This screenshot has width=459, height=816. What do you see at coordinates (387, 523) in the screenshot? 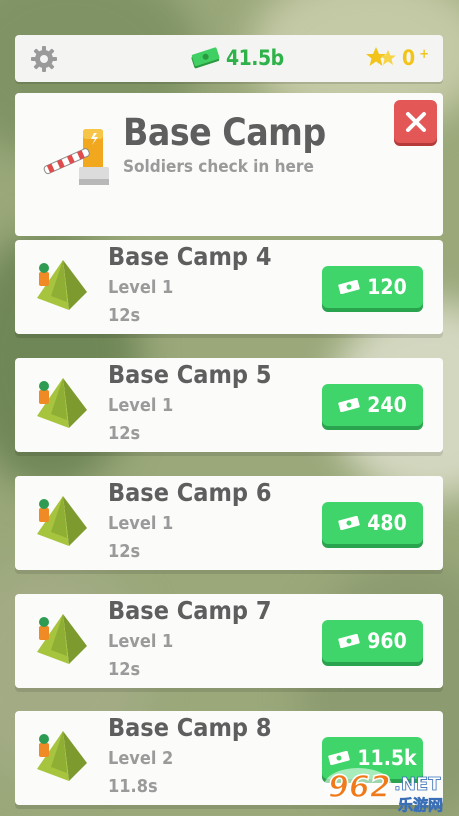
I see `upgrade-price: 480` at bounding box center [387, 523].